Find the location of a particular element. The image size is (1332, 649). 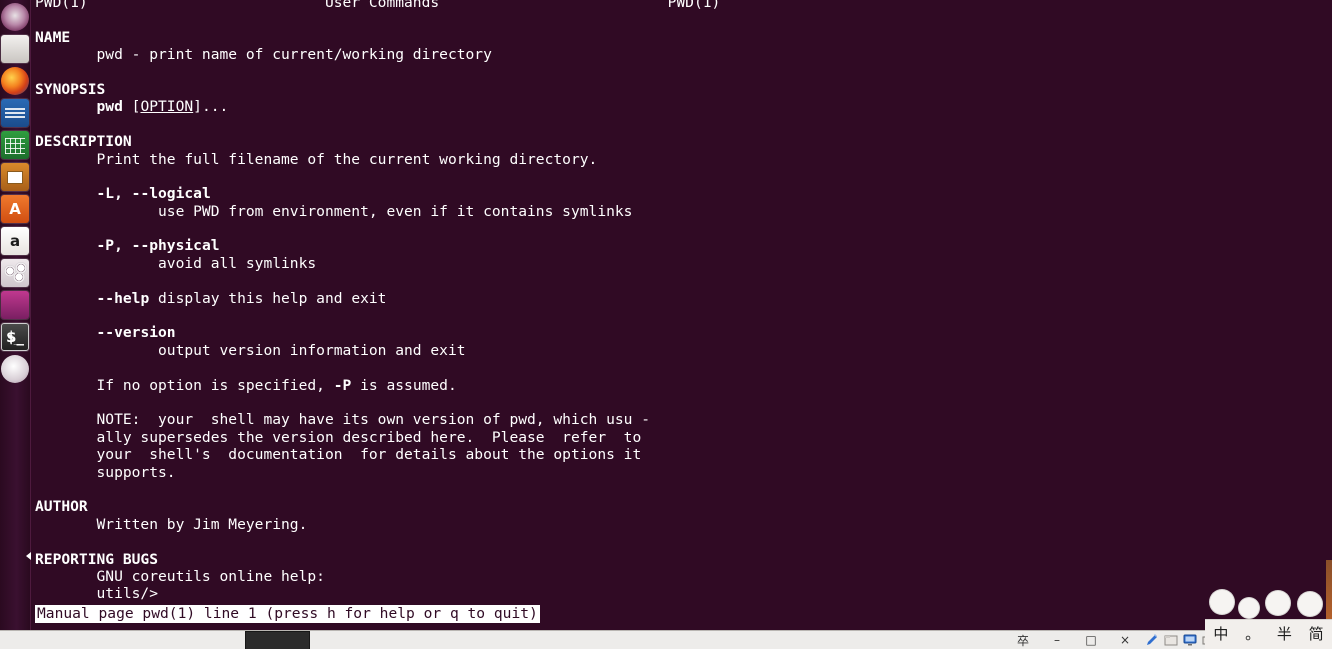

close-button: × is located at coordinates (1125, 640).